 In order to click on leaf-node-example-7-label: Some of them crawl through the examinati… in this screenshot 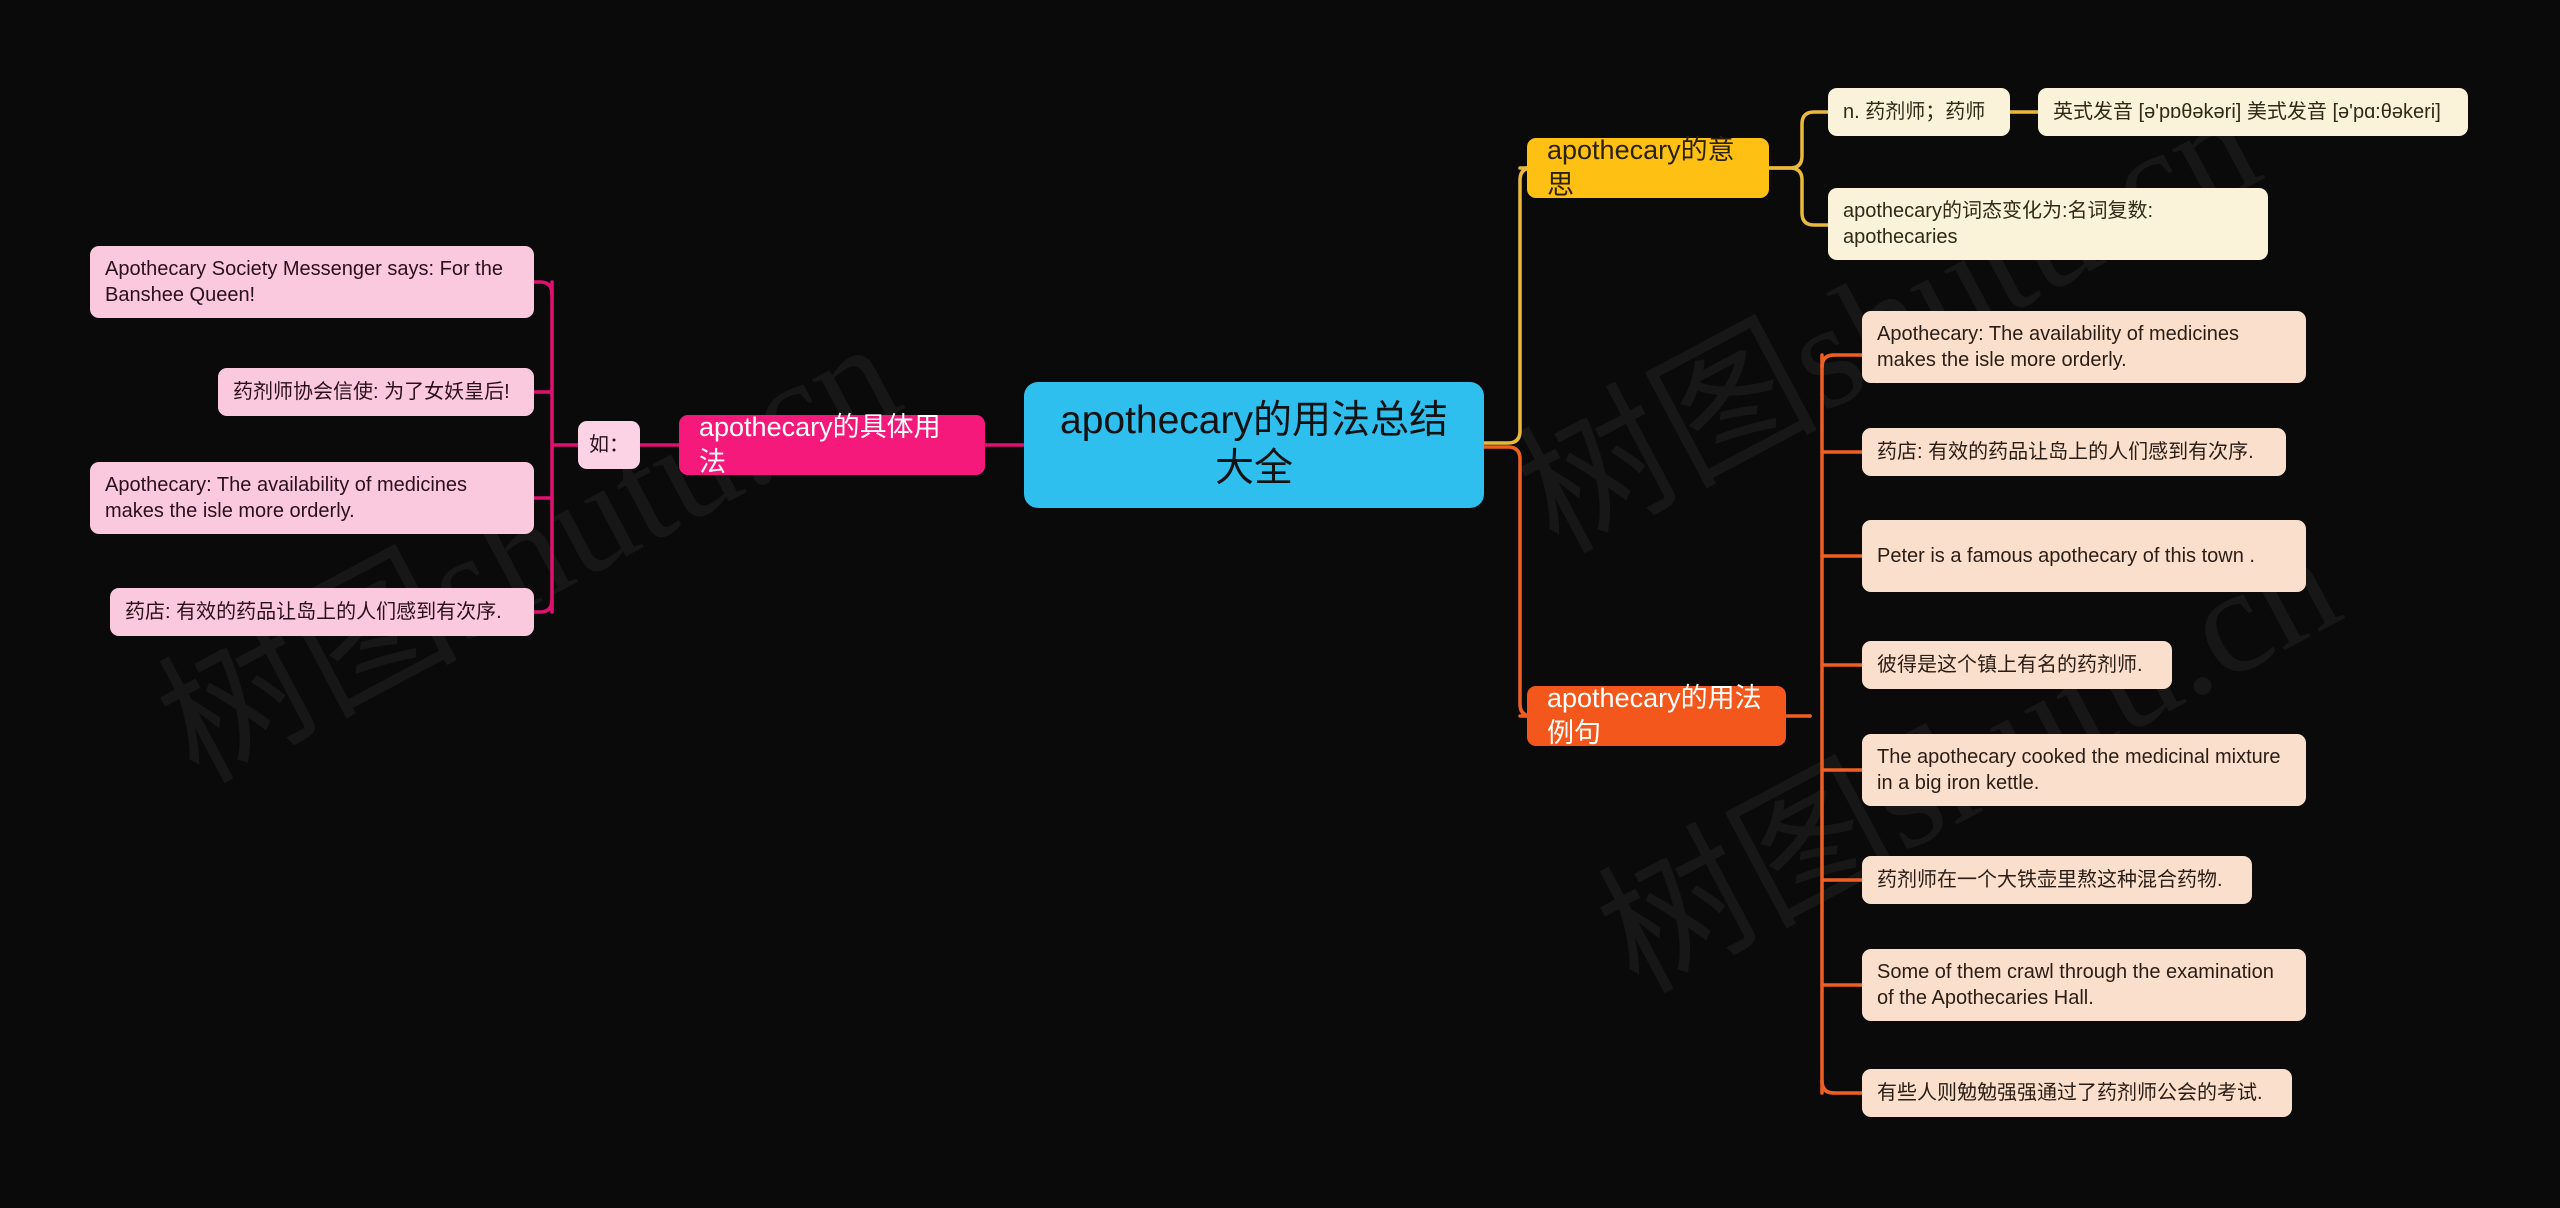, I will do `click(2078, 985)`.